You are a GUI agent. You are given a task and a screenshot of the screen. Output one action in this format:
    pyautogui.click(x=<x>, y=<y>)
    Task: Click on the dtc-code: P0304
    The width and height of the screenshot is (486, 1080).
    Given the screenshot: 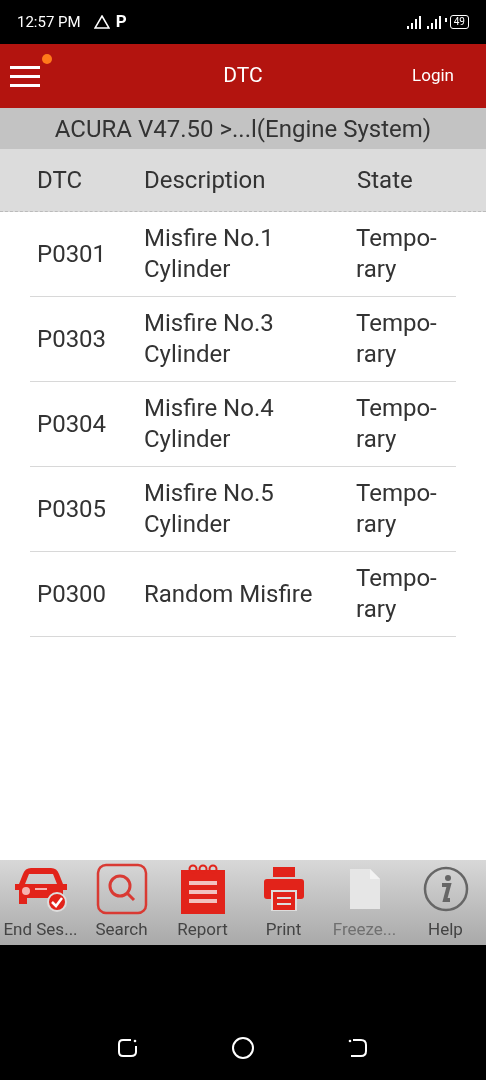 What is the action you would take?
    pyautogui.click(x=72, y=423)
    